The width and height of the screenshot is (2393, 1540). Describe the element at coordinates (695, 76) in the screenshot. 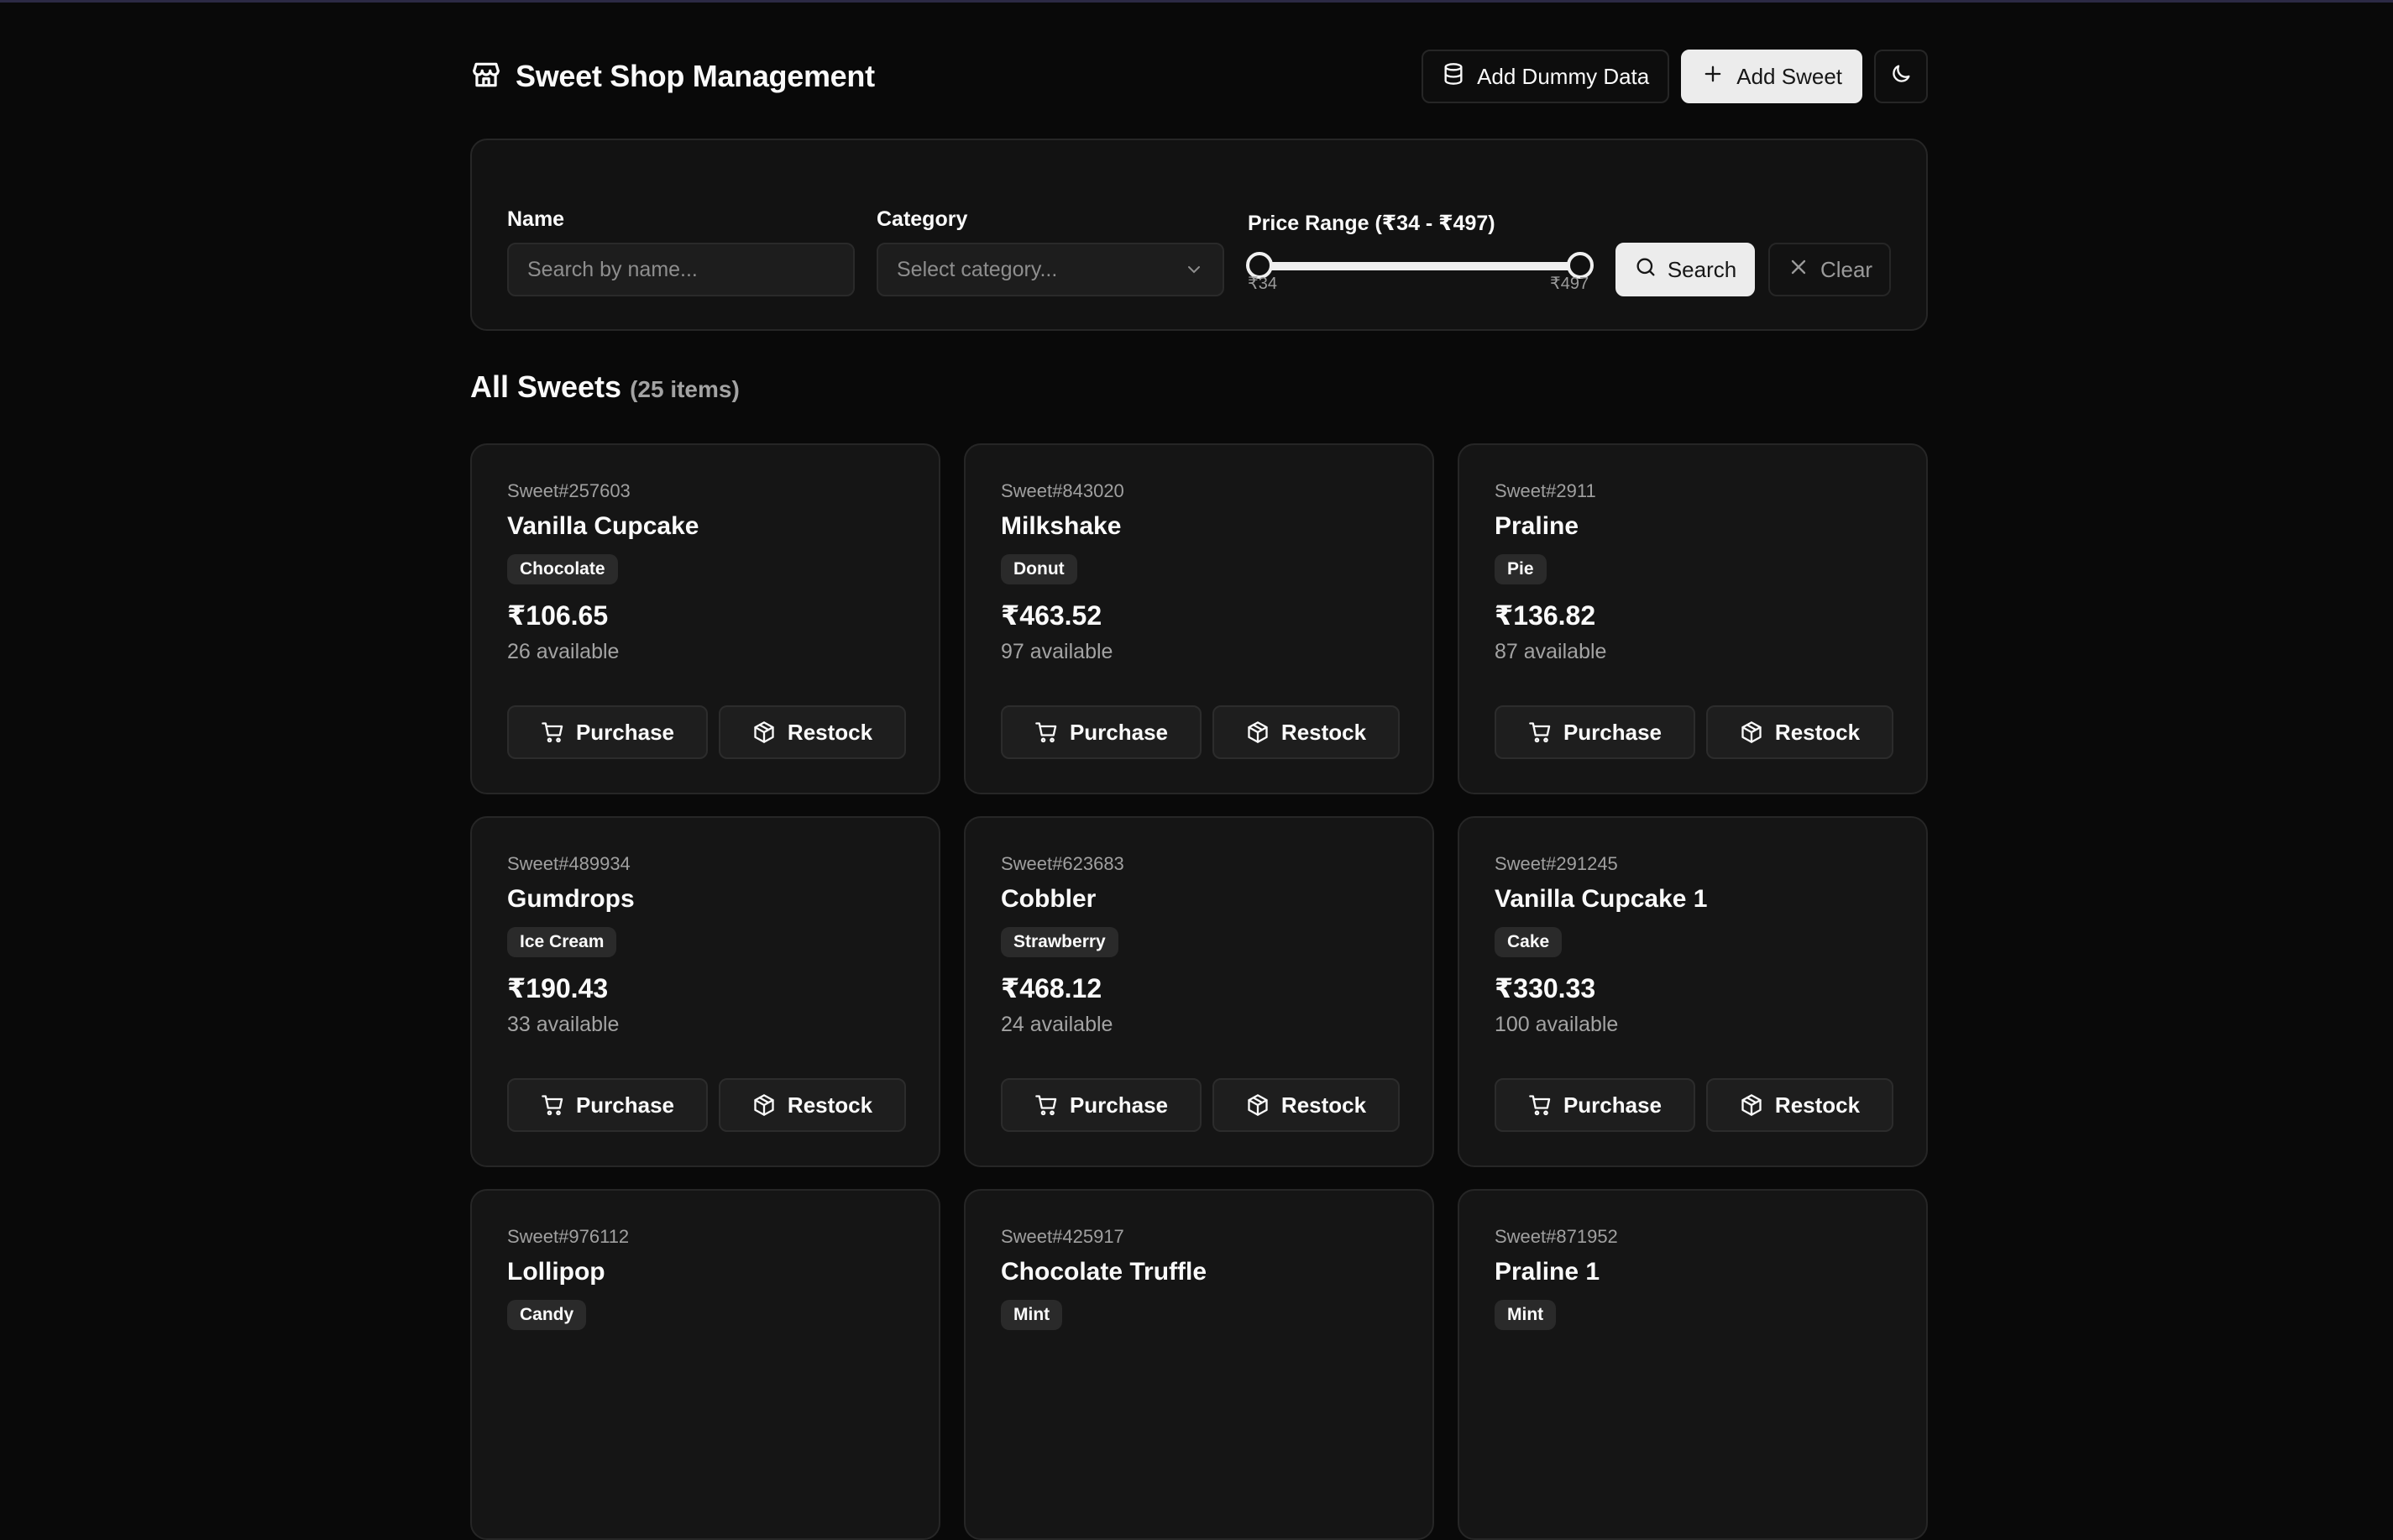

I see `page-title: Sweet Shop Management` at that location.